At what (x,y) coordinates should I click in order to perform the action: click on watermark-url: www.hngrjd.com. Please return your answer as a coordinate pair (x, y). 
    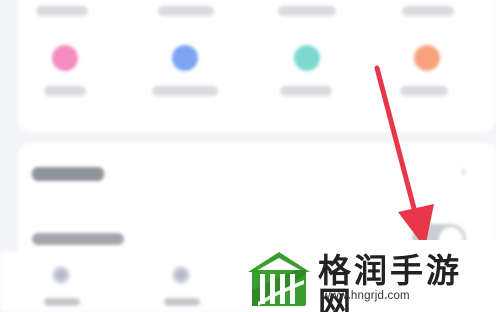
    Looking at the image, I should click on (366, 296).